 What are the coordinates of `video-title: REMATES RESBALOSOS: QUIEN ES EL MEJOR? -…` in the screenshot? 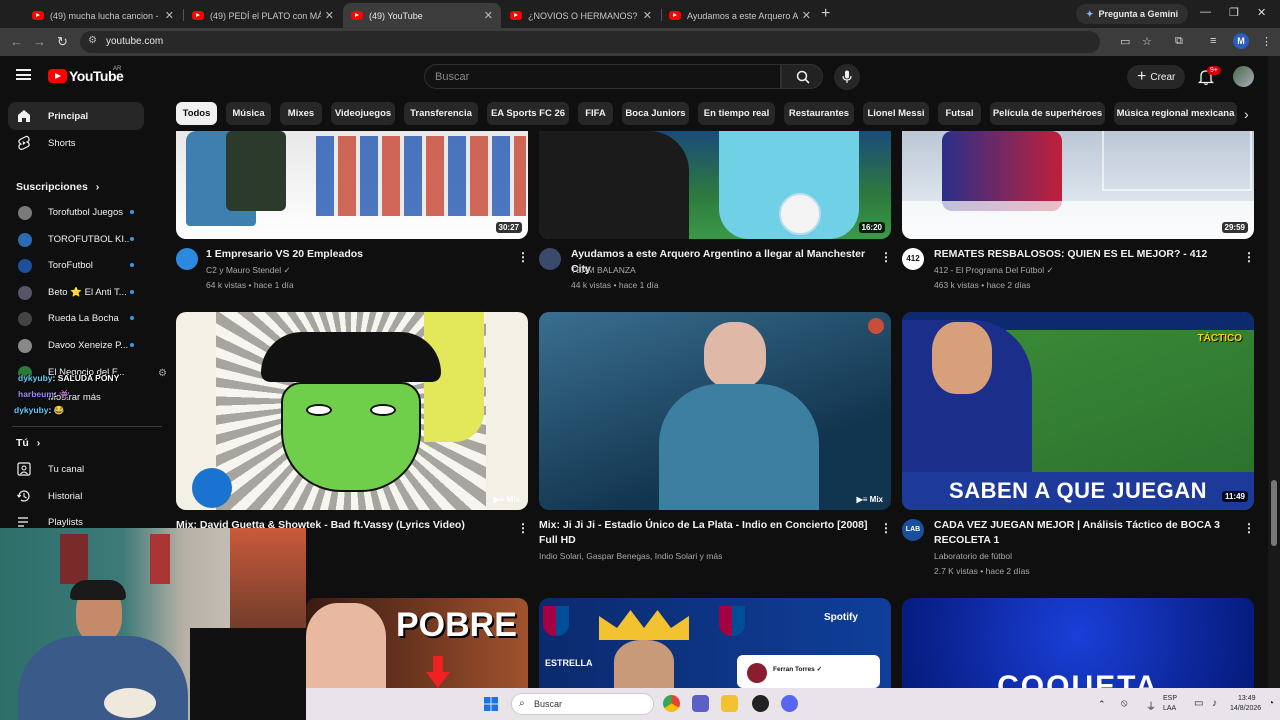 It's located at (1086, 254).